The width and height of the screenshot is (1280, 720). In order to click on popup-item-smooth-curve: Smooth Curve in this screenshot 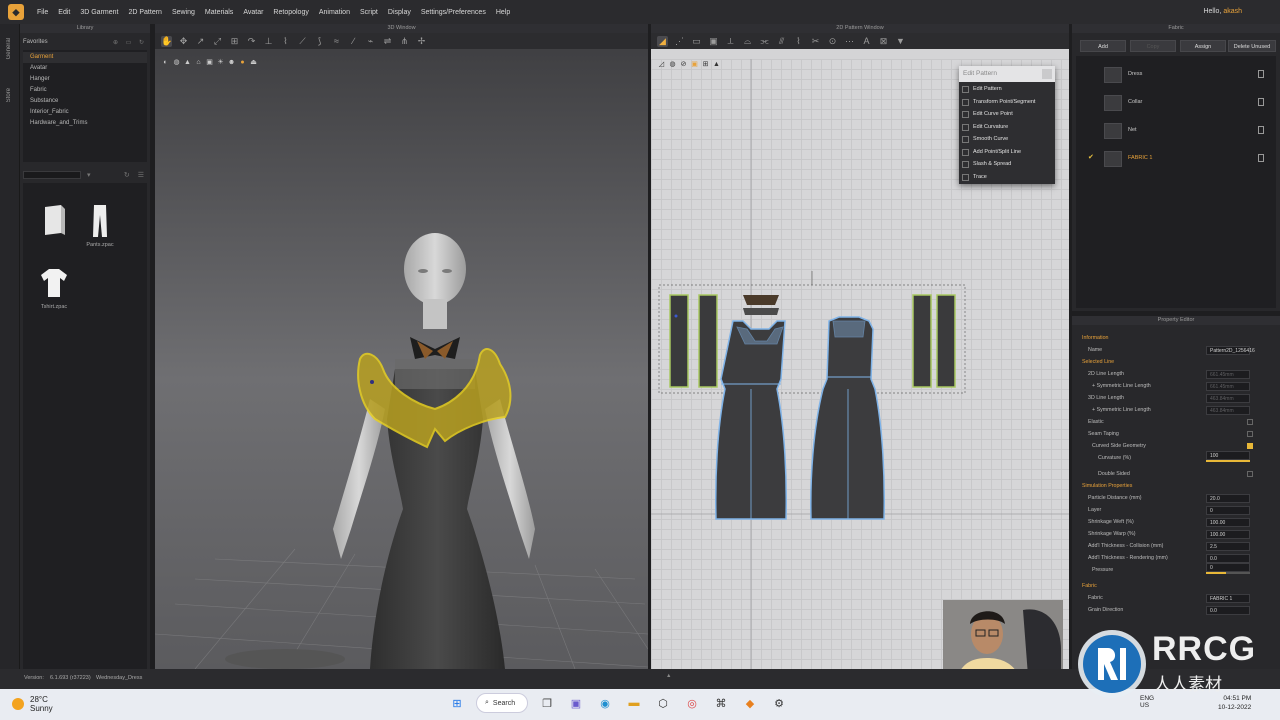, I will do `click(1007, 139)`.